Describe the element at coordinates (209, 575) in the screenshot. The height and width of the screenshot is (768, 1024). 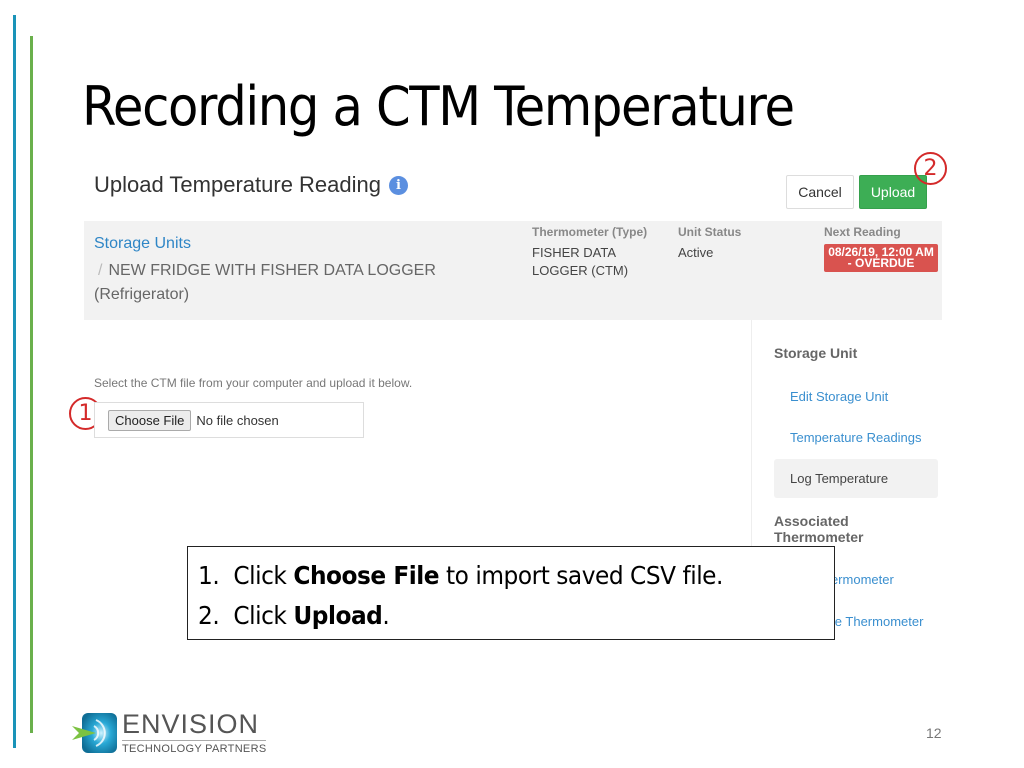
I see `note-step-number: 1.` at that location.